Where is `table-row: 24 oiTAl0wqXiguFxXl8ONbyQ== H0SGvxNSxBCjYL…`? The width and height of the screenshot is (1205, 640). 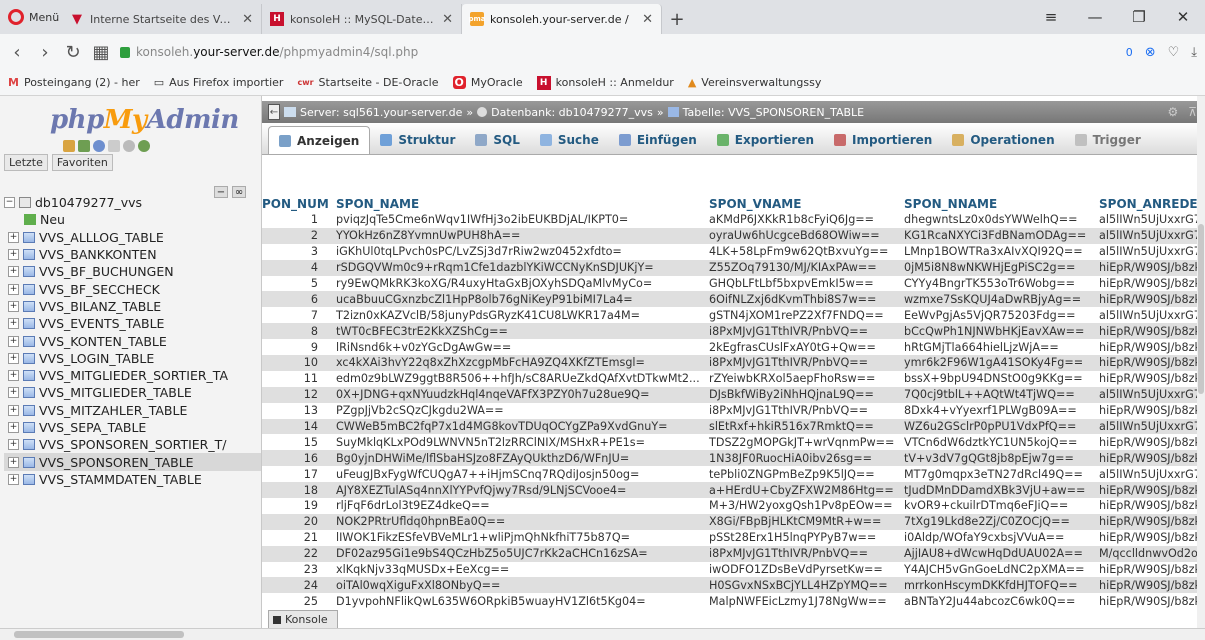 table-row: 24 oiTAl0wqXiguFxXl8ONbyQ== H0SGvxNSxBCjYL… is located at coordinates (733, 585).